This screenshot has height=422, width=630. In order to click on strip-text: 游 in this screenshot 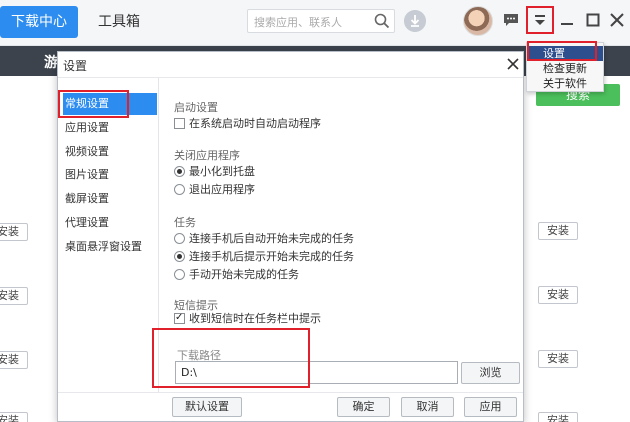, I will do `click(51, 63)`.